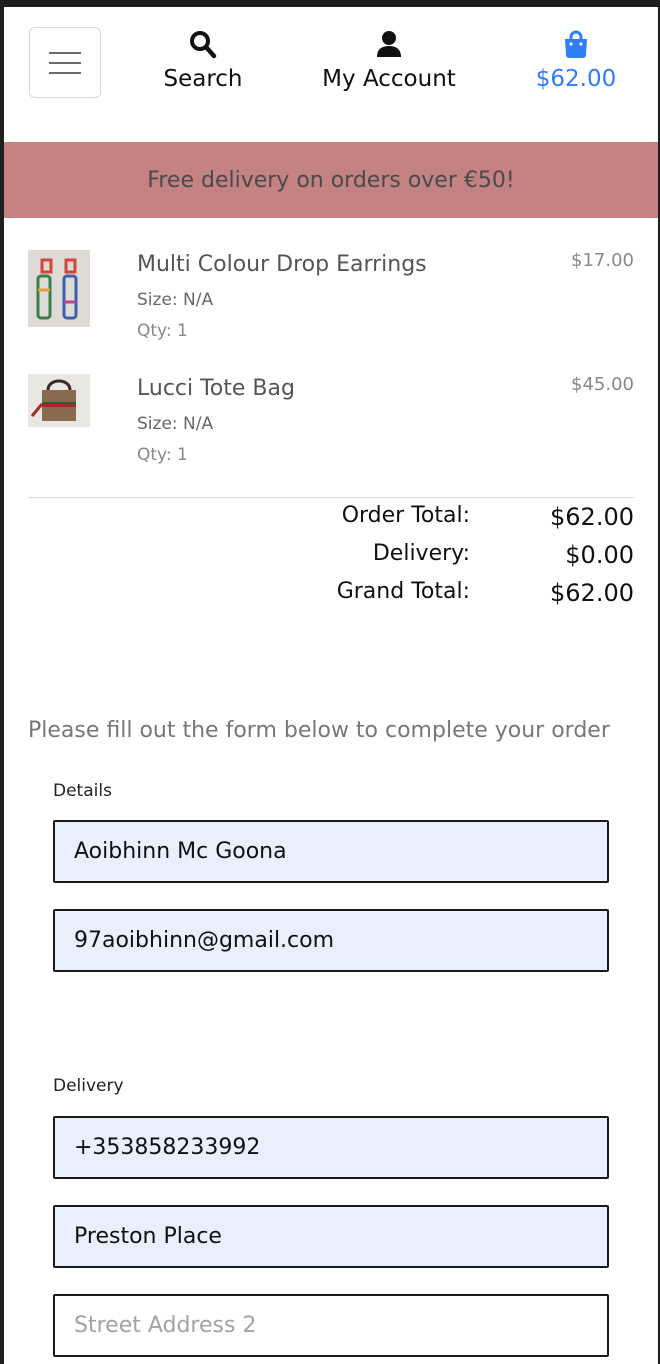 The width and height of the screenshot is (660, 1364). Describe the element at coordinates (65, 53) in the screenshot. I see `hamburger-icon` at that location.